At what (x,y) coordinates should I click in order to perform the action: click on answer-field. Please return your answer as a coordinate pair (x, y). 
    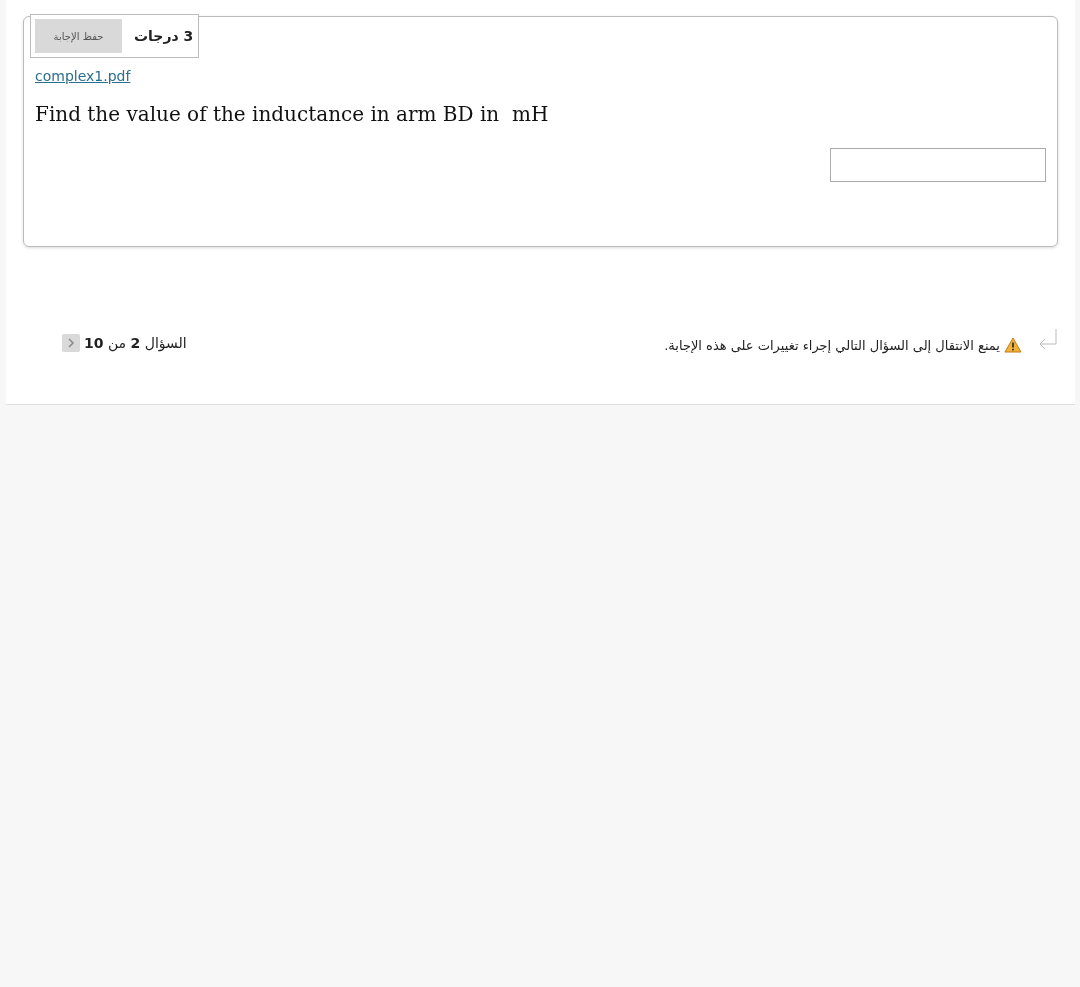
    Looking at the image, I should click on (938, 165).